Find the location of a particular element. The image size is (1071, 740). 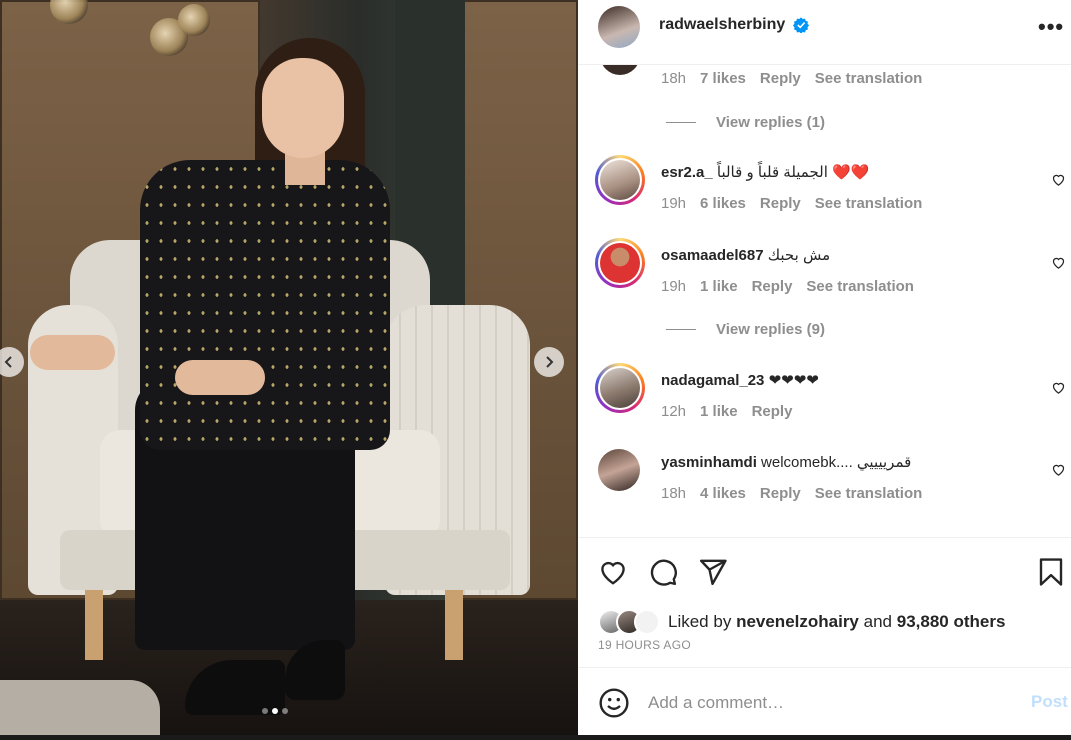

add-comment-bar: Post is located at coordinates (824, 701).